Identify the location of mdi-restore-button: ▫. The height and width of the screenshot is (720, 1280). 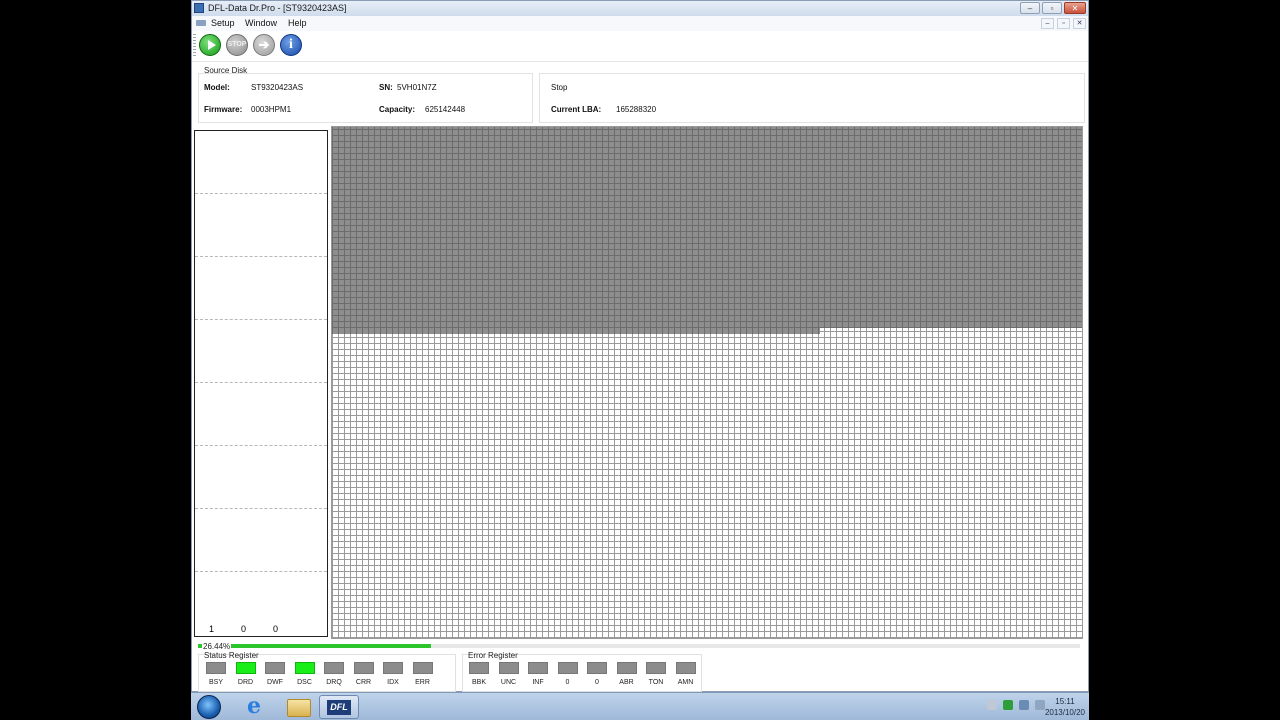
(1063, 23).